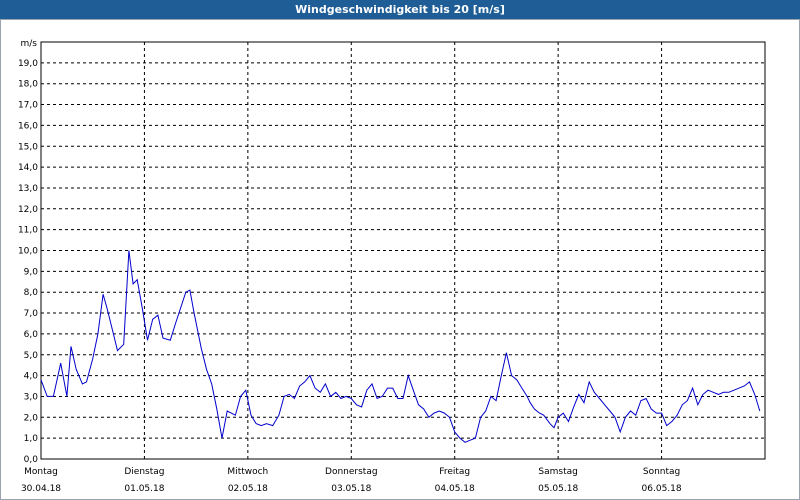  I want to click on y-tick-label: 4,0, so click(31, 377).